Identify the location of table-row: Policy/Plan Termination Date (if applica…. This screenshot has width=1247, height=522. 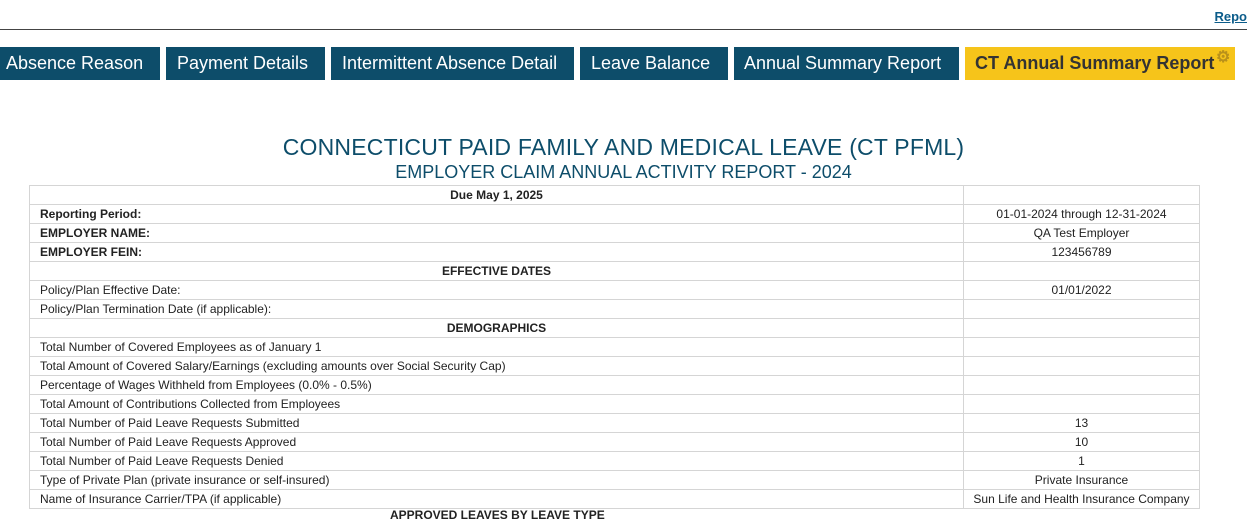
(615, 309).